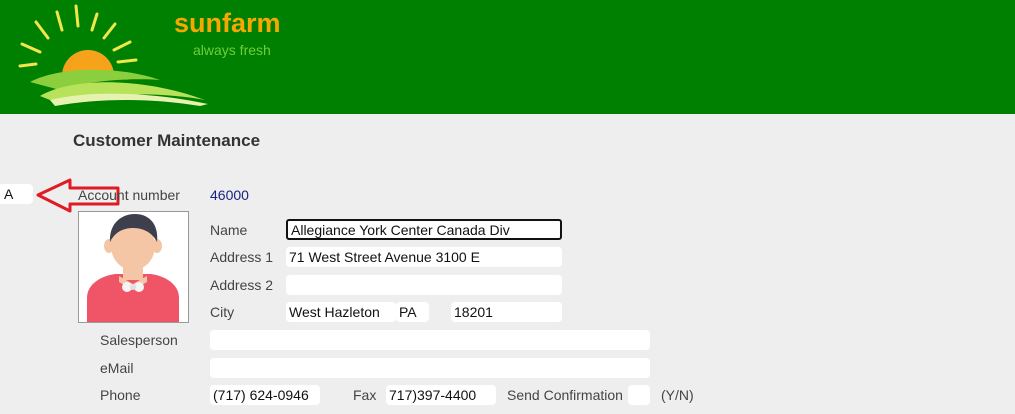 This screenshot has width=1015, height=414. What do you see at coordinates (229, 195) in the screenshot?
I see `account-number-value: 46000` at bounding box center [229, 195].